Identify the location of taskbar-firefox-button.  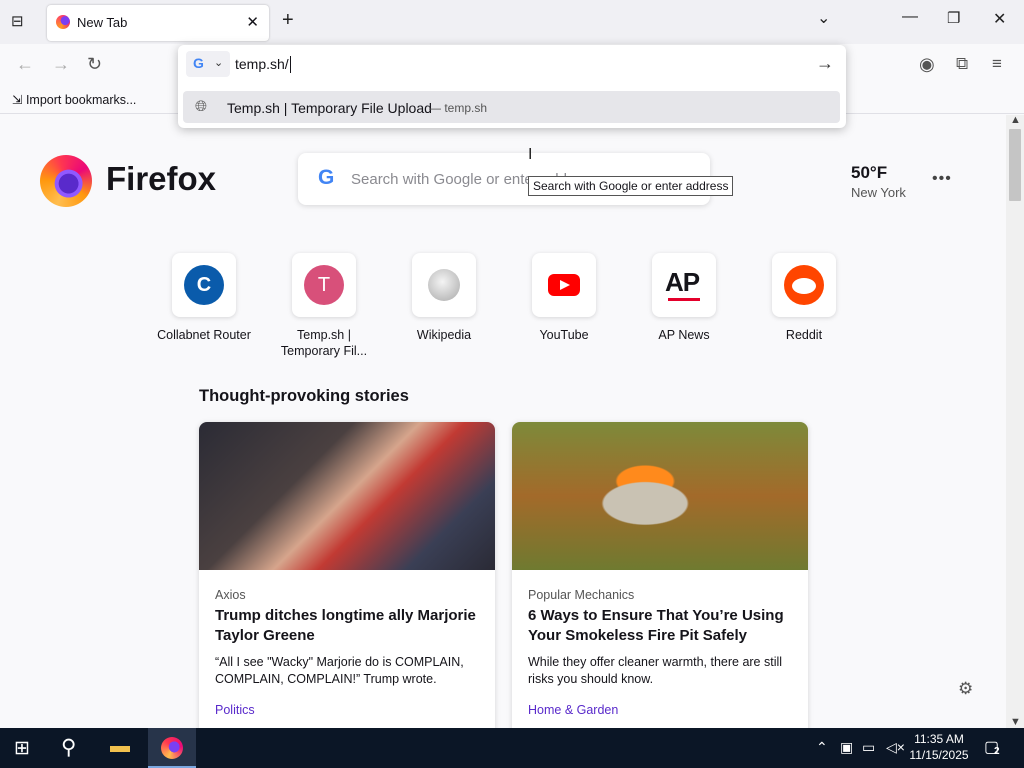
(172, 748).